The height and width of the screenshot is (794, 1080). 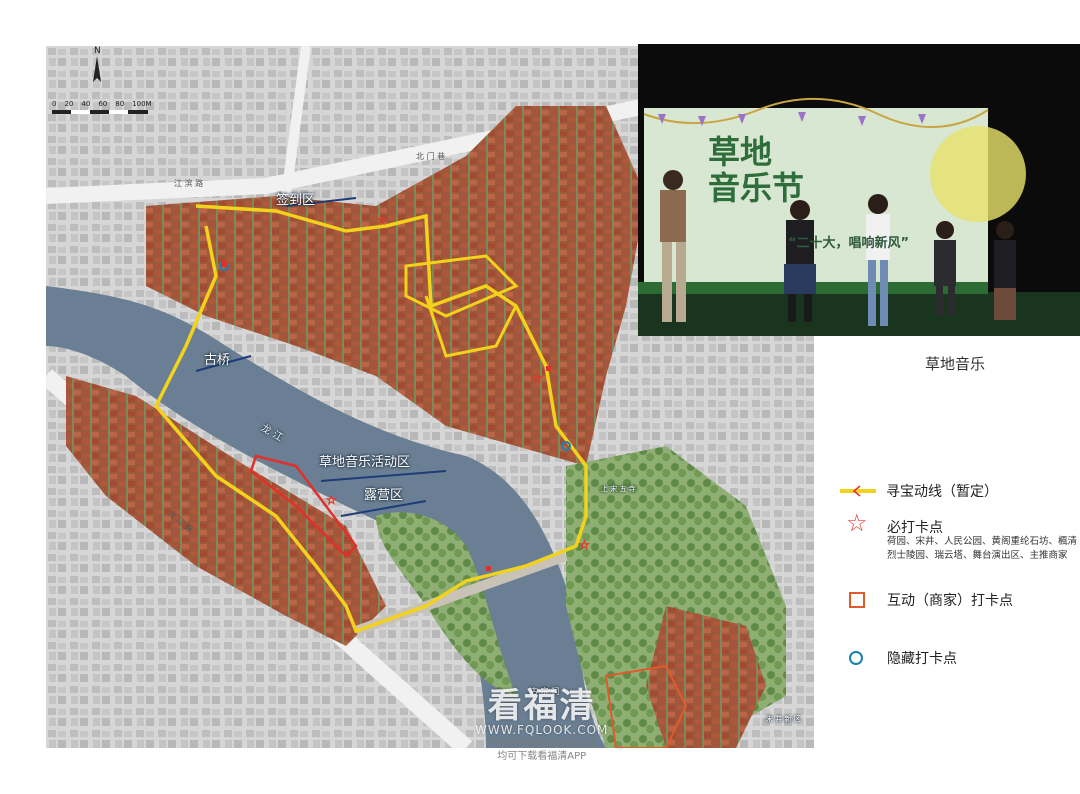 What do you see at coordinates (542, 730) in the screenshot?
I see `watermark-url: WWW.FQLOOK.COM` at bounding box center [542, 730].